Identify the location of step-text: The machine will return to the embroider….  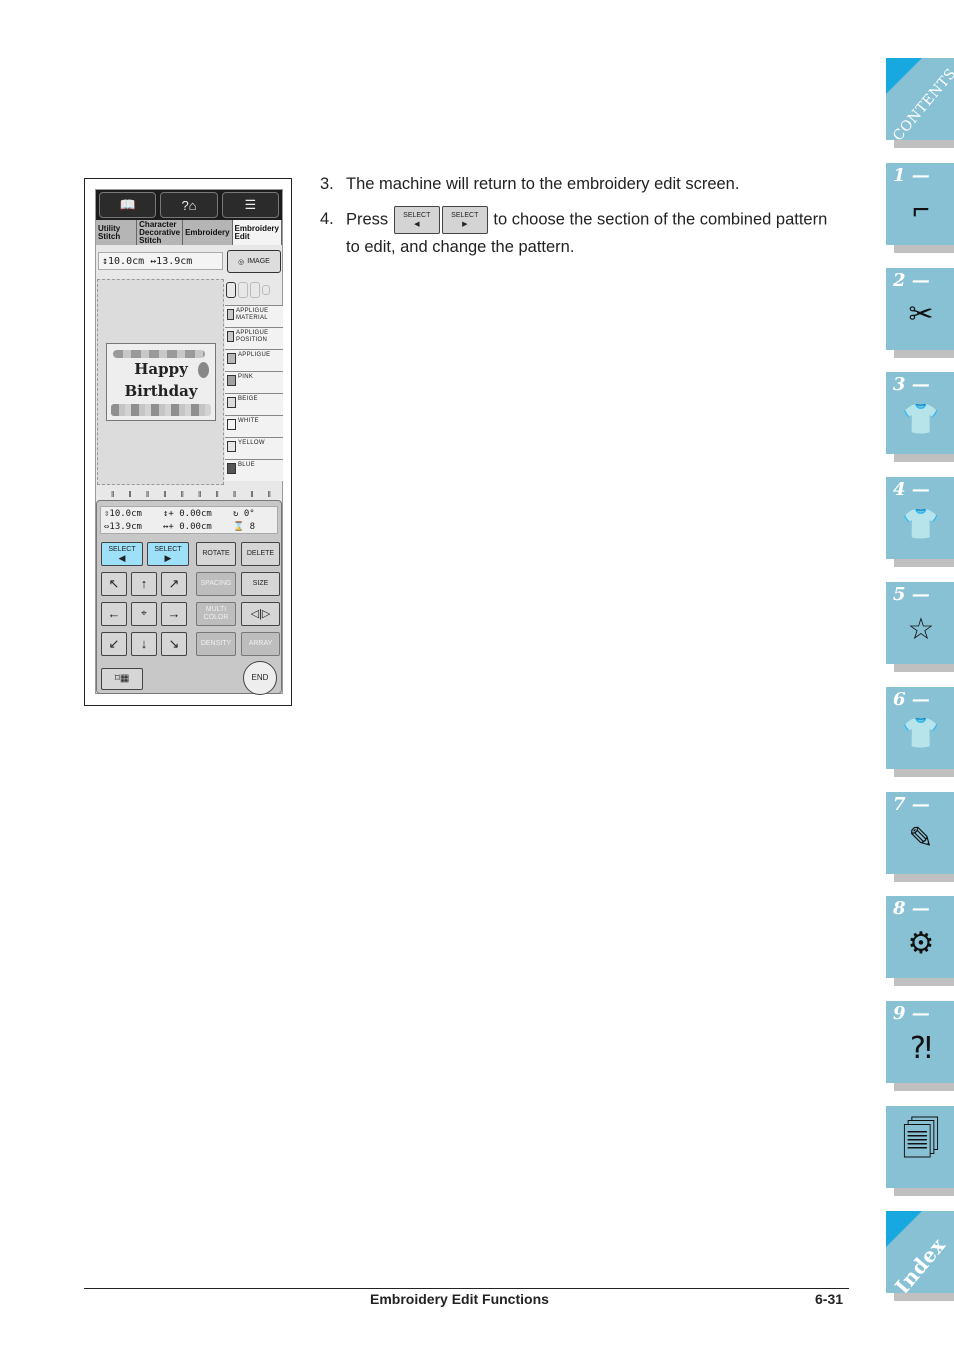
(543, 184).